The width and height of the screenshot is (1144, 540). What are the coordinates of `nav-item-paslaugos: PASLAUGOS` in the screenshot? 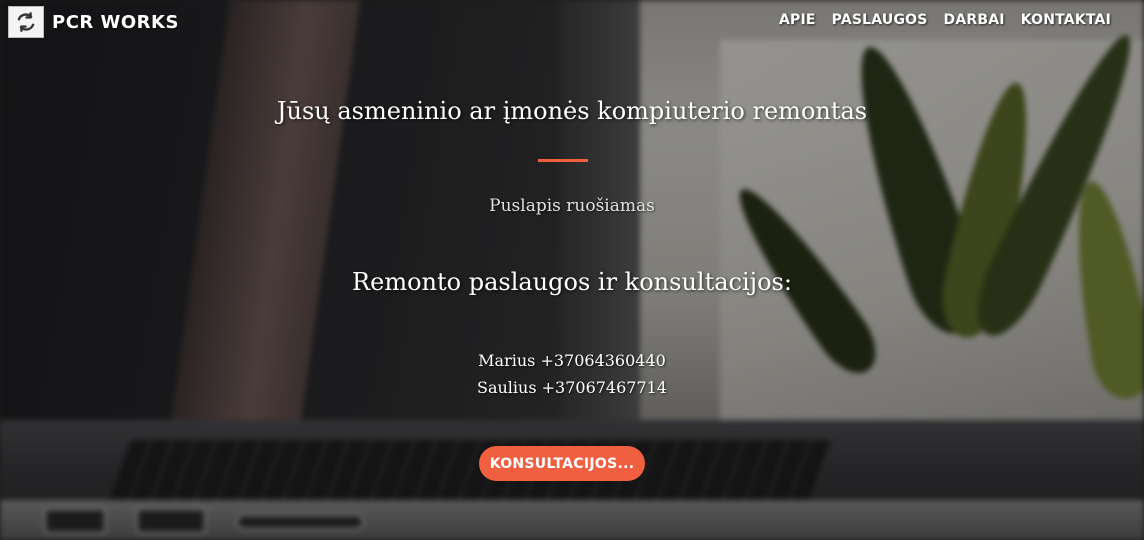 It's located at (880, 20).